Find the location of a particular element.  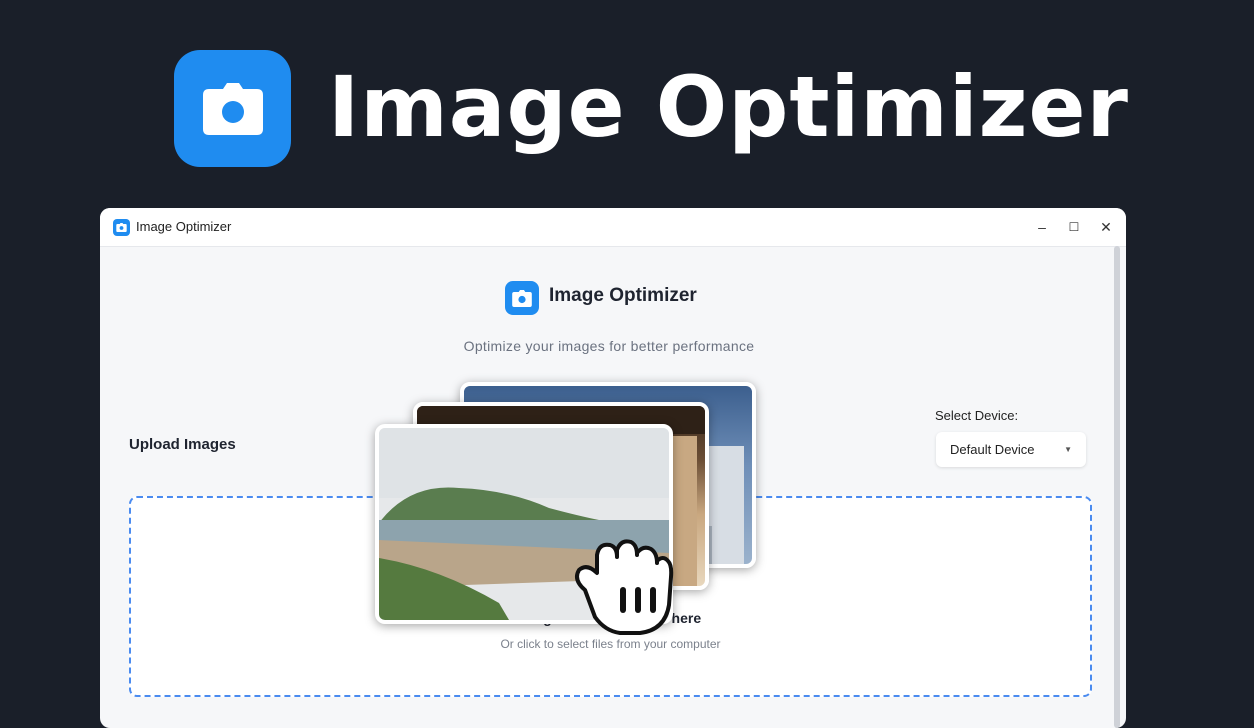

window-app-icon is located at coordinates (121, 227).